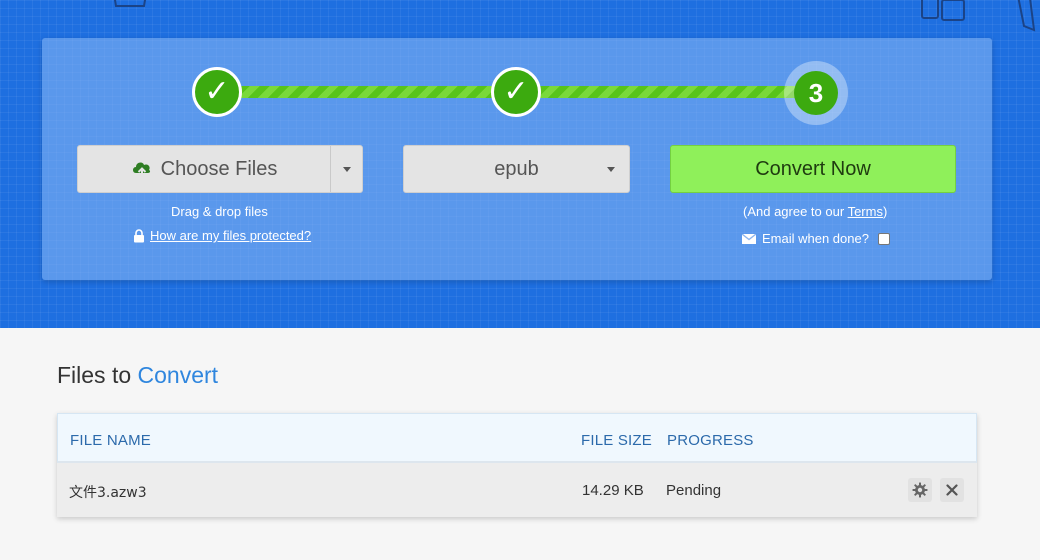  I want to click on table-header: FILE NAME FILE SIZE PROGRESS, so click(517, 438).